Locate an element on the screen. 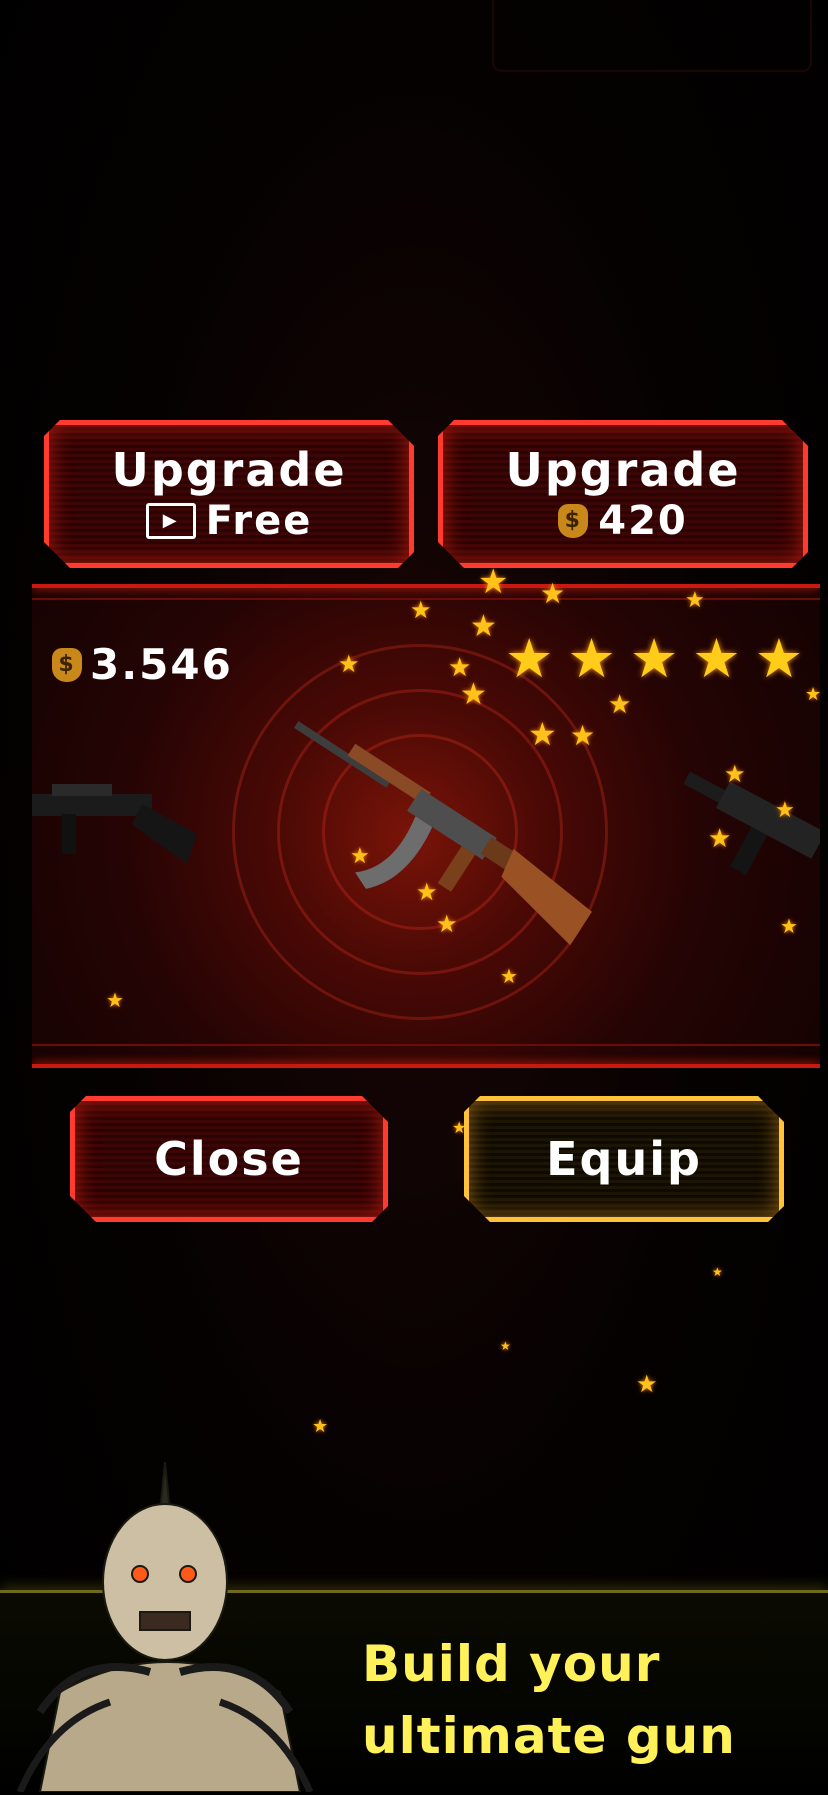 The height and width of the screenshot is (1795, 828). close-button: Close is located at coordinates (229, 1159).